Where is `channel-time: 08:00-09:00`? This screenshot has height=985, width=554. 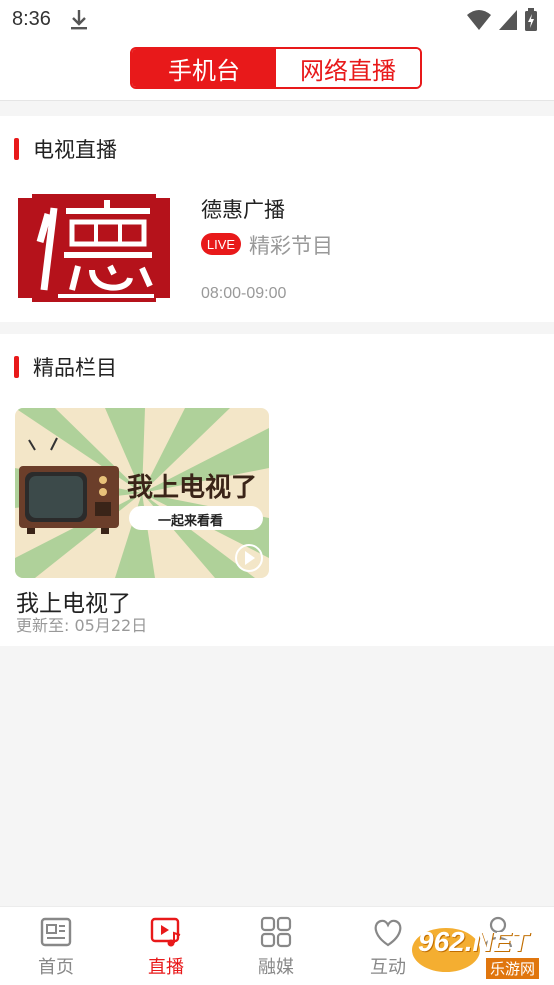
channel-time: 08:00-09:00 is located at coordinates (244, 293).